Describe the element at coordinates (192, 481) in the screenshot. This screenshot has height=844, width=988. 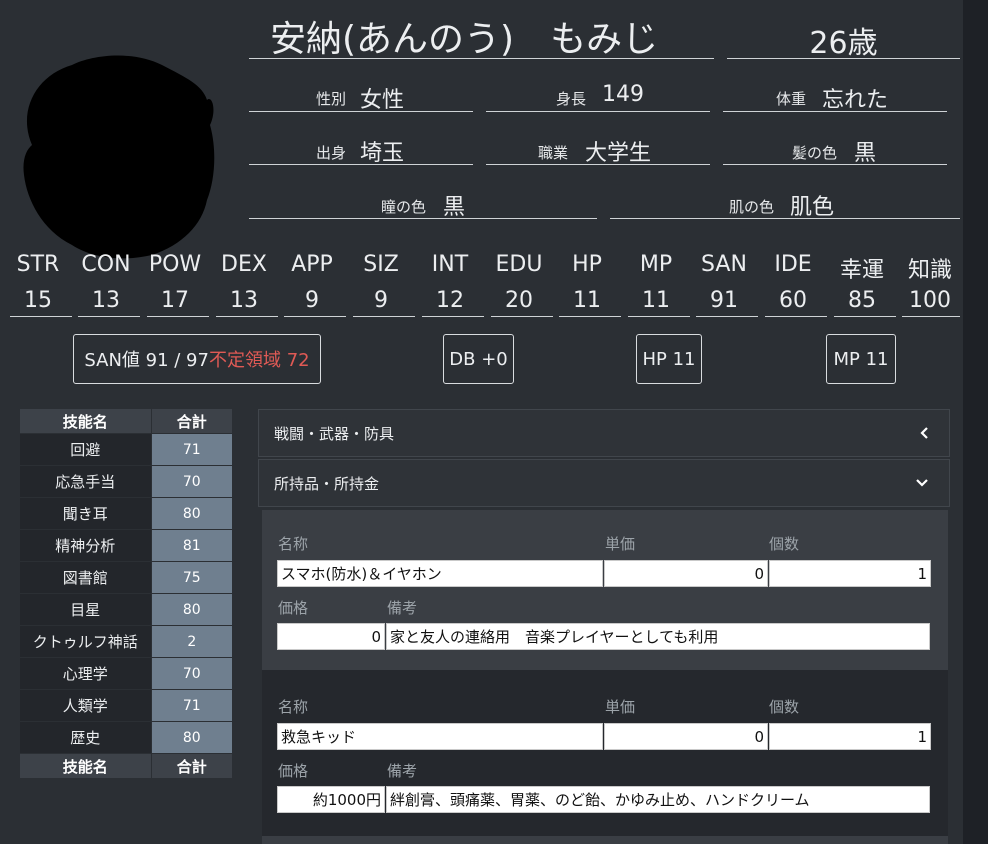
I see `skill-total: 70` at that location.